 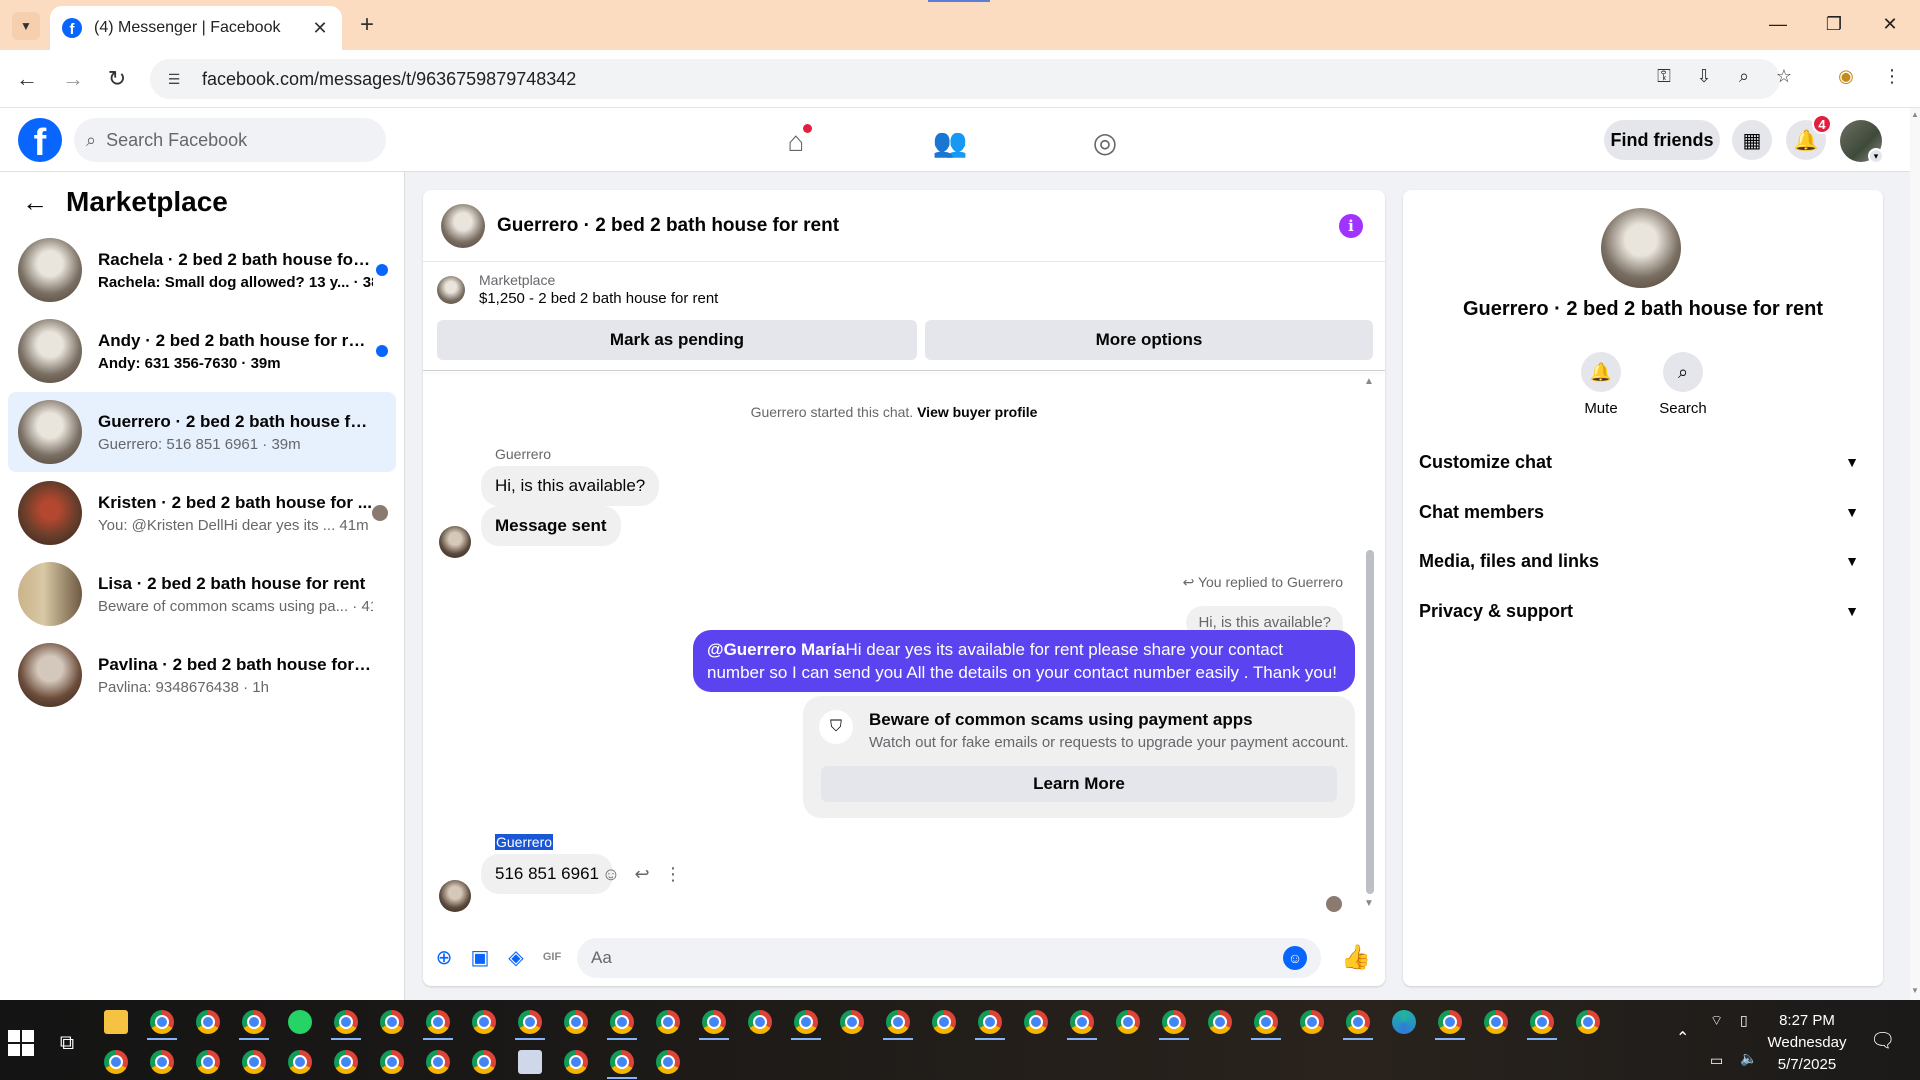 What do you see at coordinates (796, 142) in the screenshot?
I see `home-icon: ⌂` at bounding box center [796, 142].